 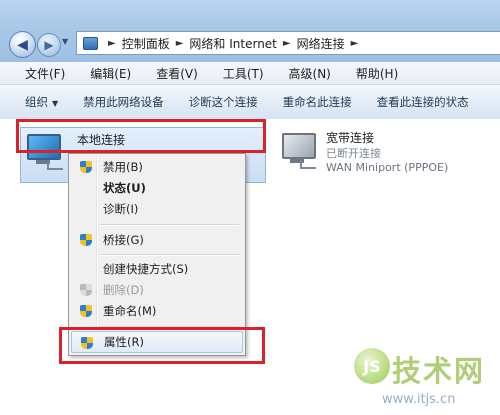 I want to click on recent-pages-dropdown: ▼, so click(x=65, y=41).